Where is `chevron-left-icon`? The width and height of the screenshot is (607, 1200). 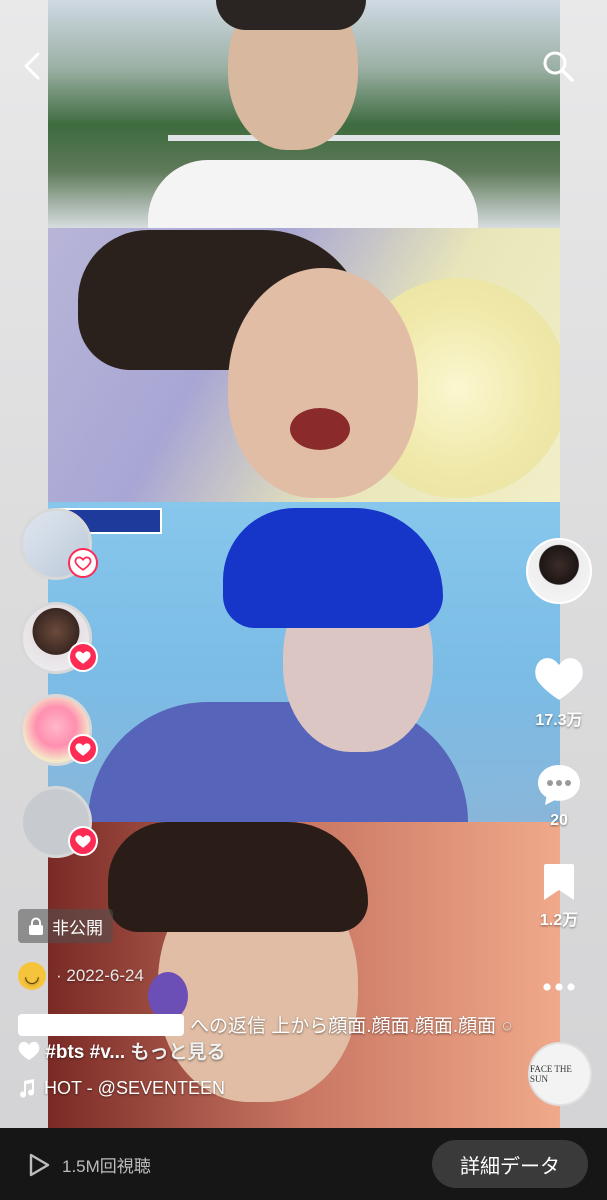 chevron-left-icon is located at coordinates (32, 66).